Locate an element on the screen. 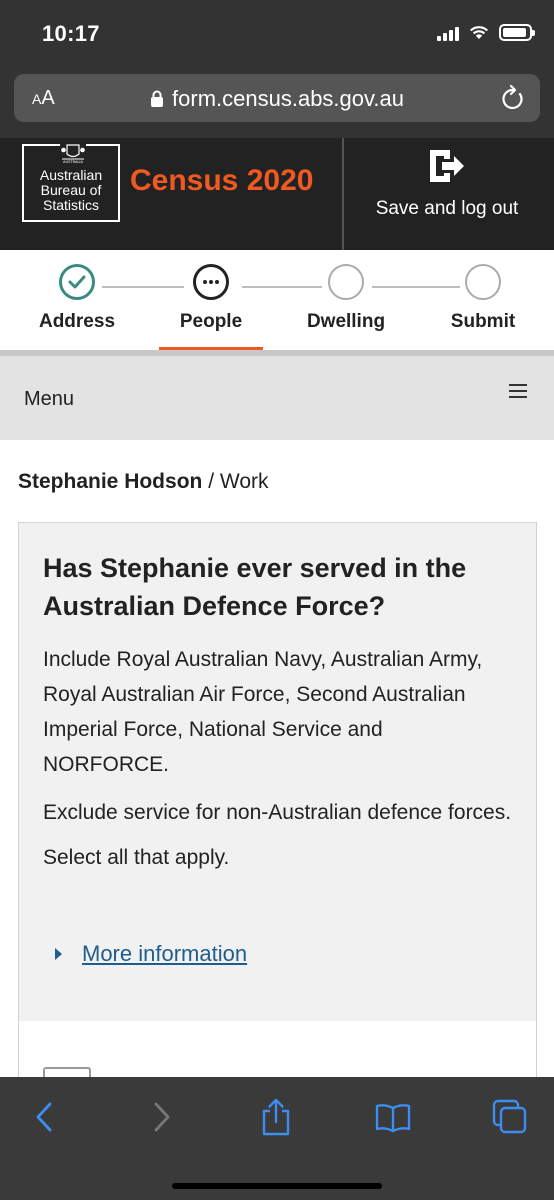  checkmark-icon is located at coordinates (77, 282).